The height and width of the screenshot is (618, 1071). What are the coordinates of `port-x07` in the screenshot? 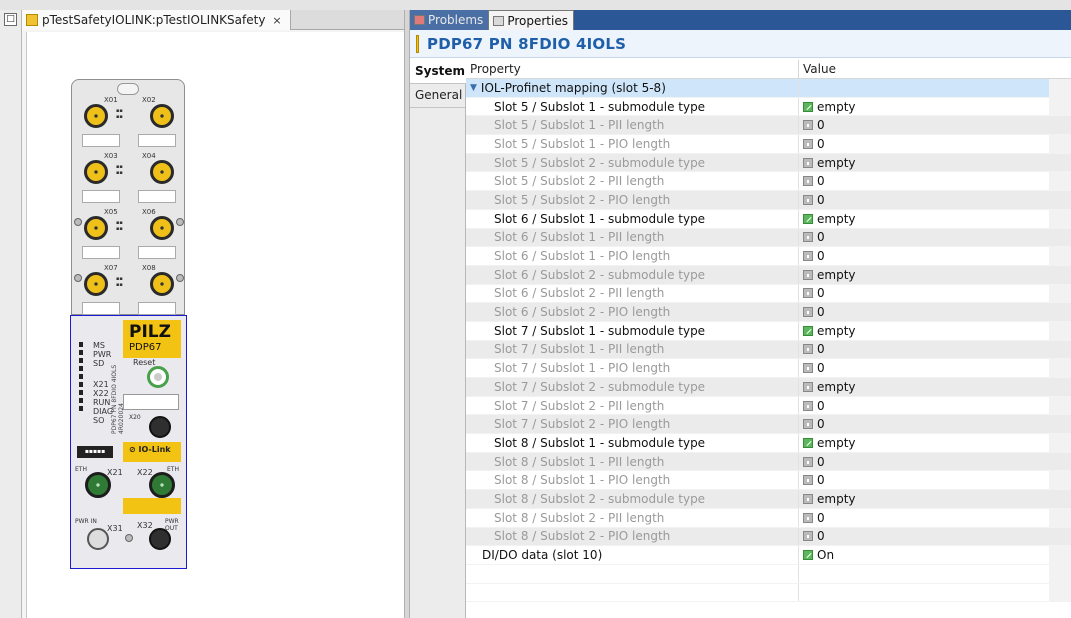 It's located at (96, 284).